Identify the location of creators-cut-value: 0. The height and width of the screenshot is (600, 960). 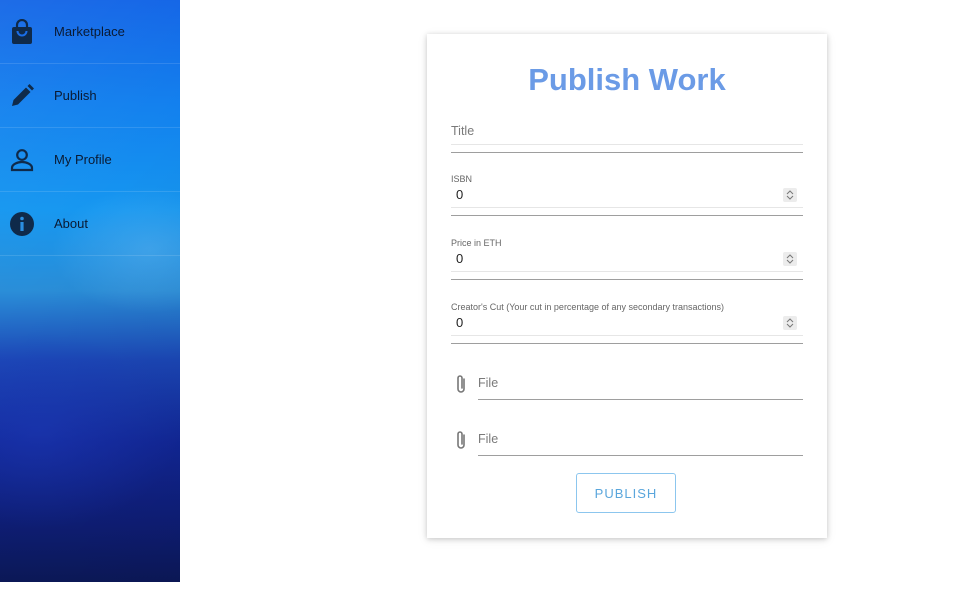
(460, 322).